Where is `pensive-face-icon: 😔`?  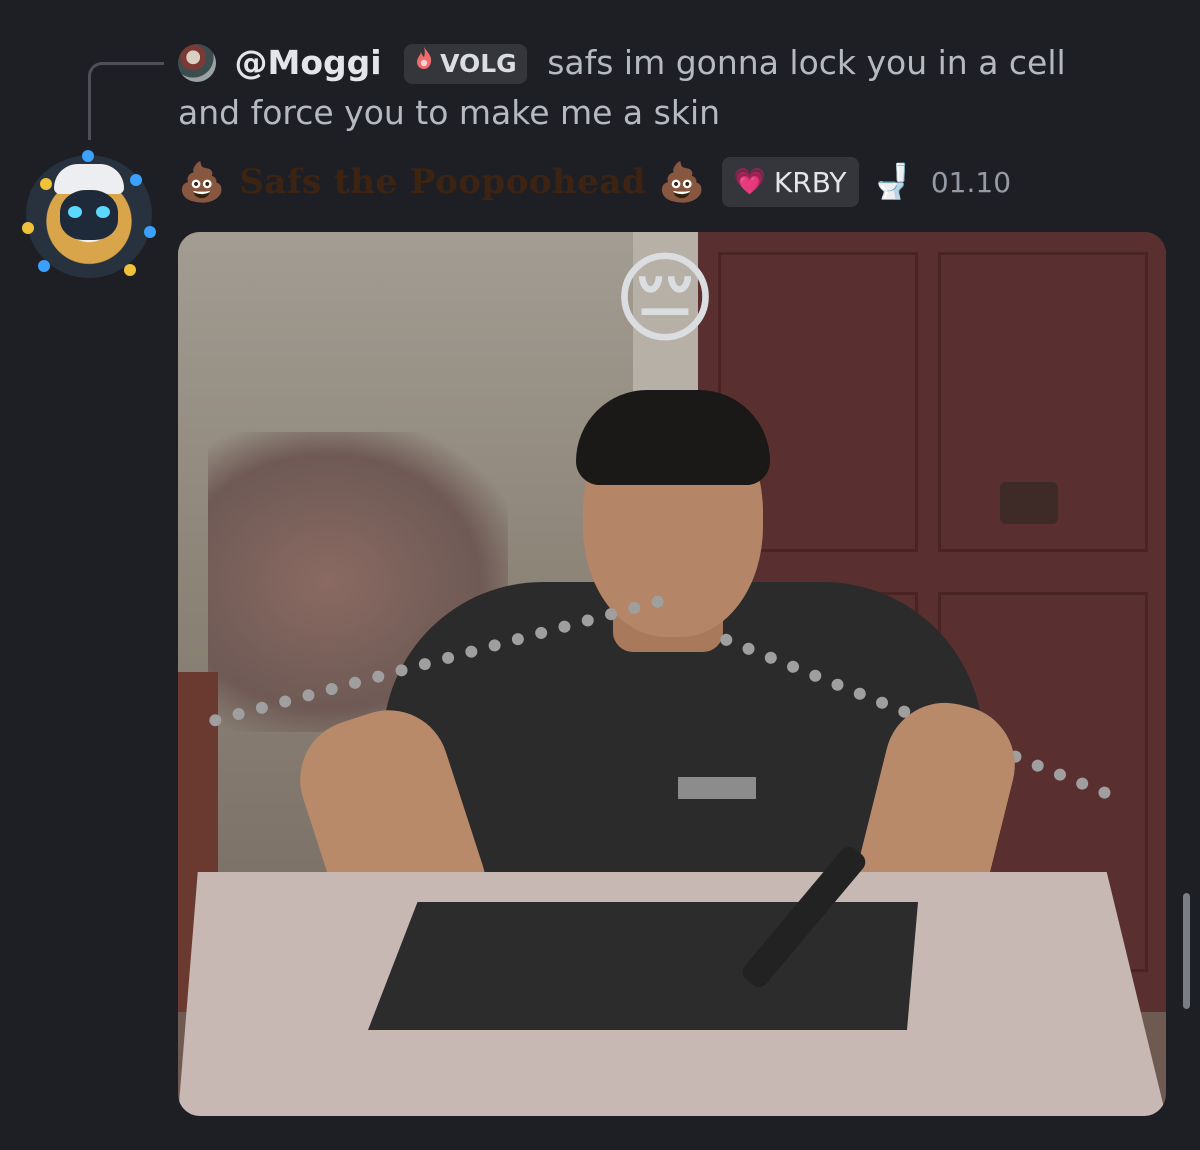
pensive-face-icon: 😔 is located at coordinates (665, 298).